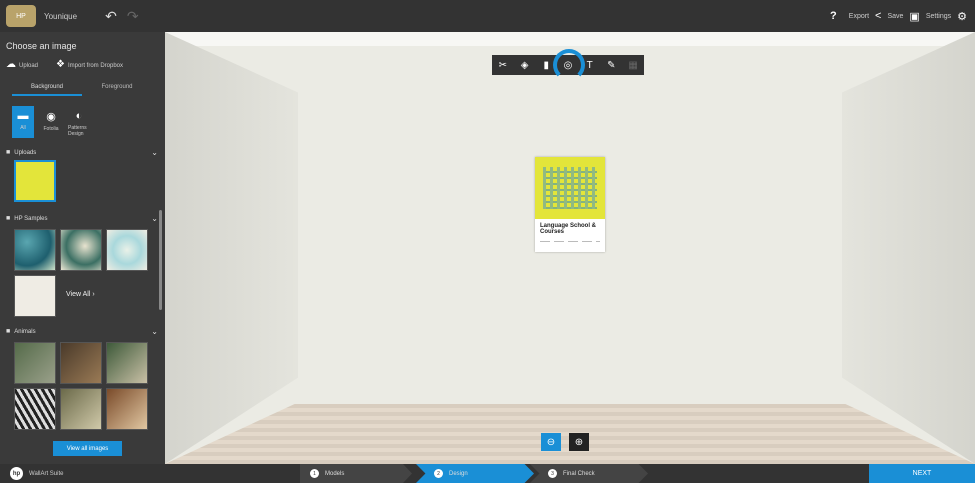  Describe the element at coordinates (503, 65) in the screenshot. I see `crop-icon: ✂` at that location.